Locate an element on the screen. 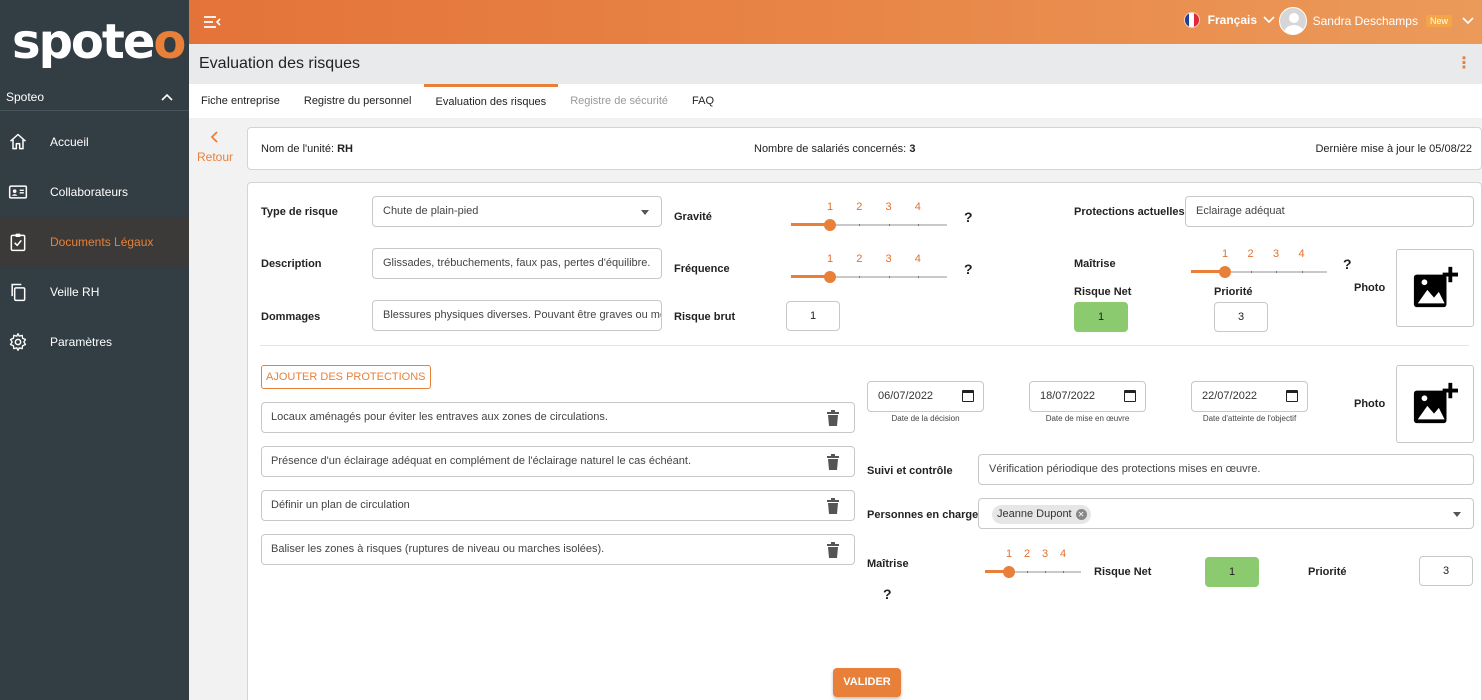 This screenshot has height=700, width=1482. person-chip: Jeanne Dupont ✕ is located at coordinates (1041, 514).